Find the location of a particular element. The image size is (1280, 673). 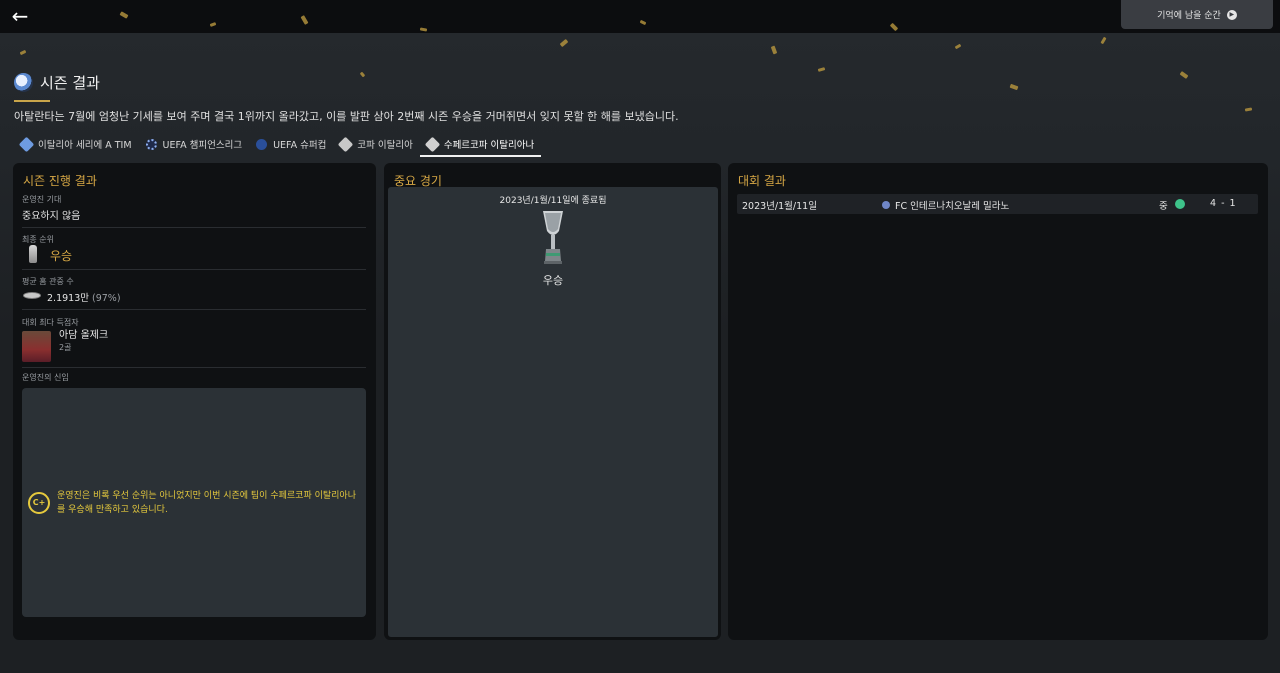

memorable-moments-label: 기억에 남을 순간 is located at coordinates (1189, 16).